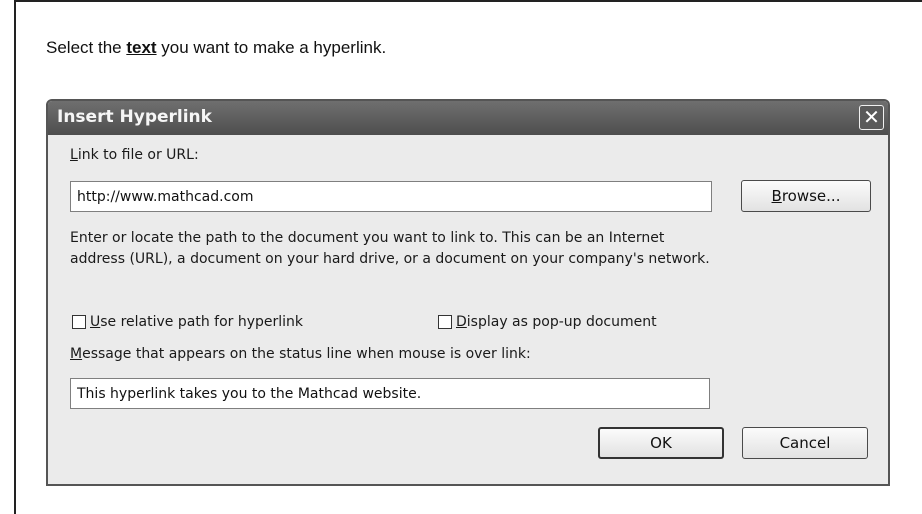 This screenshot has height=514, width=922. What do you see at coordinates (15, 257) in the screenshot?
I see `frame-left-border` at bounding box center [15, 257].